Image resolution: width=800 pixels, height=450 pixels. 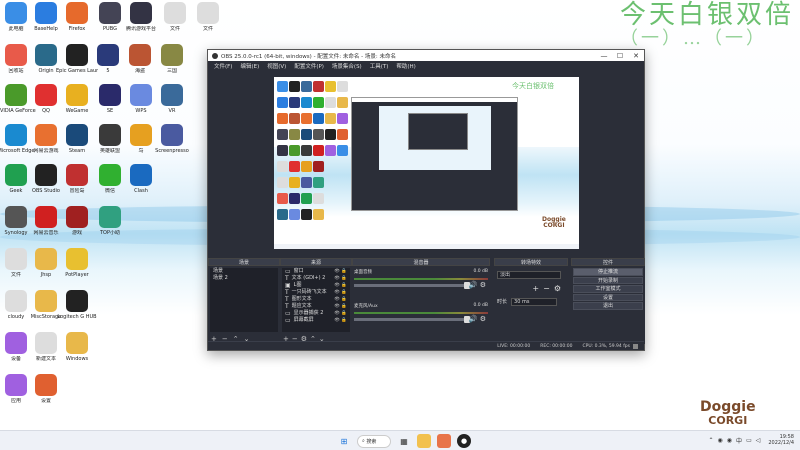 I want to click on desktop-icon-label: Screenpresso, so click(x=172, y=151).